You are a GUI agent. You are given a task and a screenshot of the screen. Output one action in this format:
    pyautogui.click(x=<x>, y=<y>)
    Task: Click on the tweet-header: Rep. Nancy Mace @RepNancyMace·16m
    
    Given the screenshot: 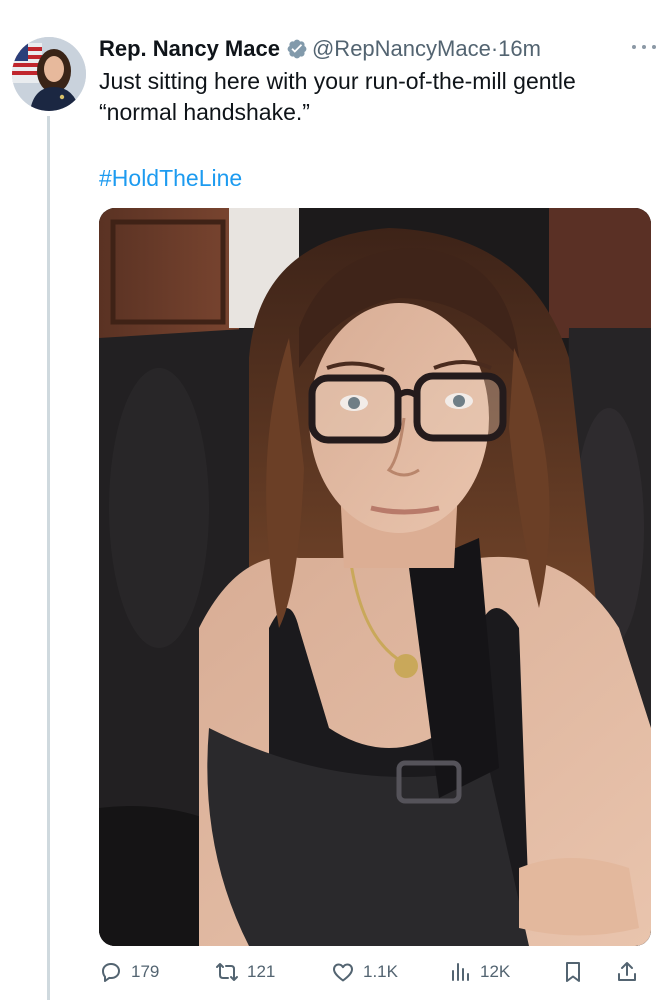 What is the action you would take?
    pyautogui.click(x=379, y=49)
    